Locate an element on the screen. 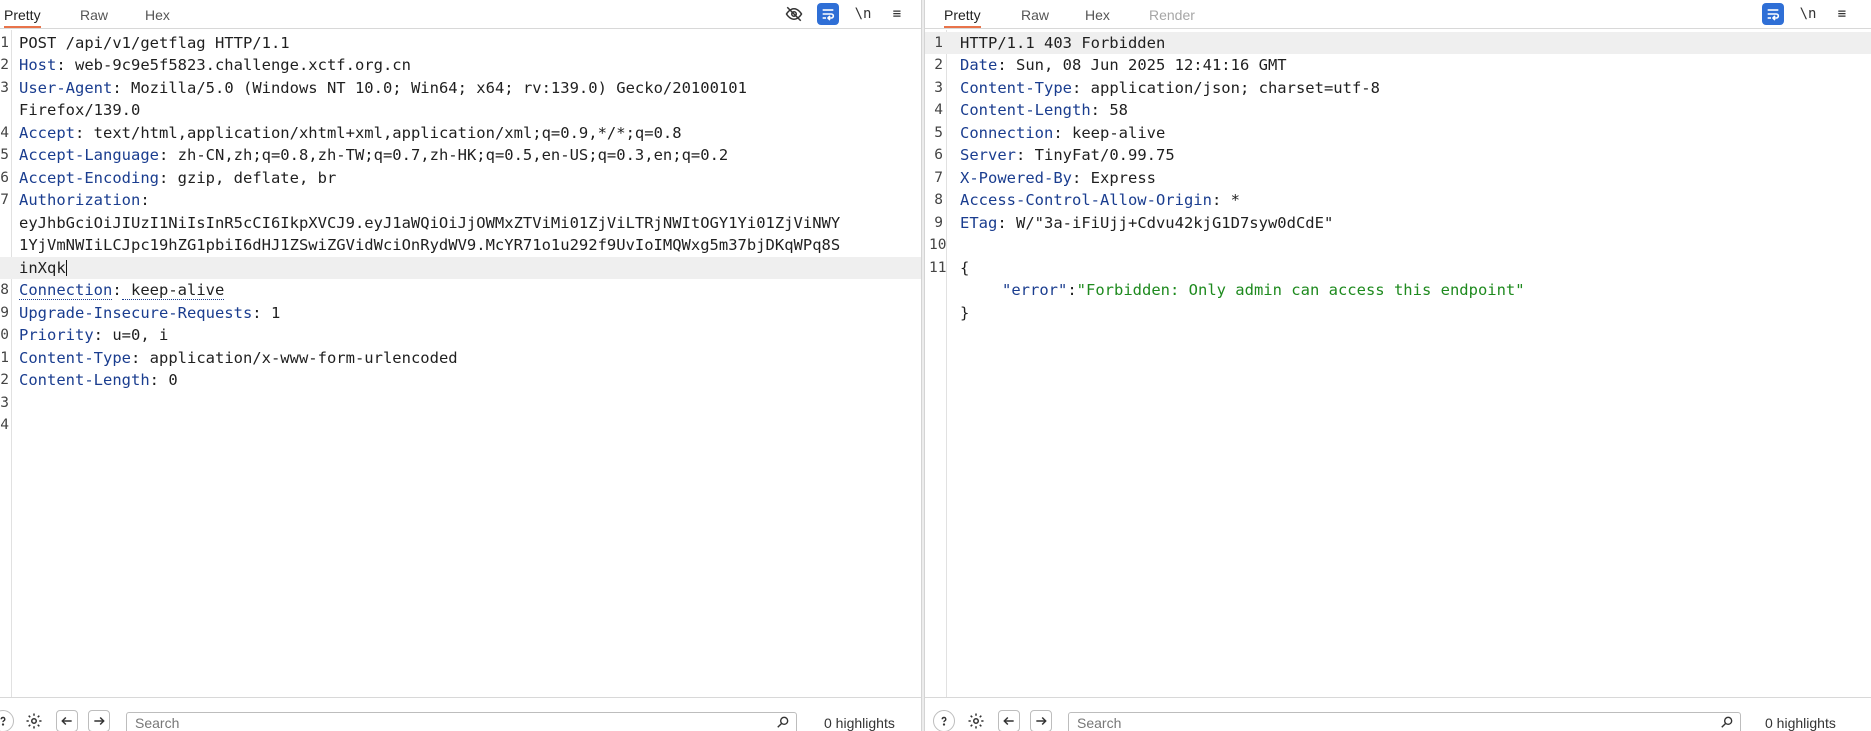 This screenshot has height=731, width=1871. header-value: gzip, deflate, br is located at coordinates (252, 177).